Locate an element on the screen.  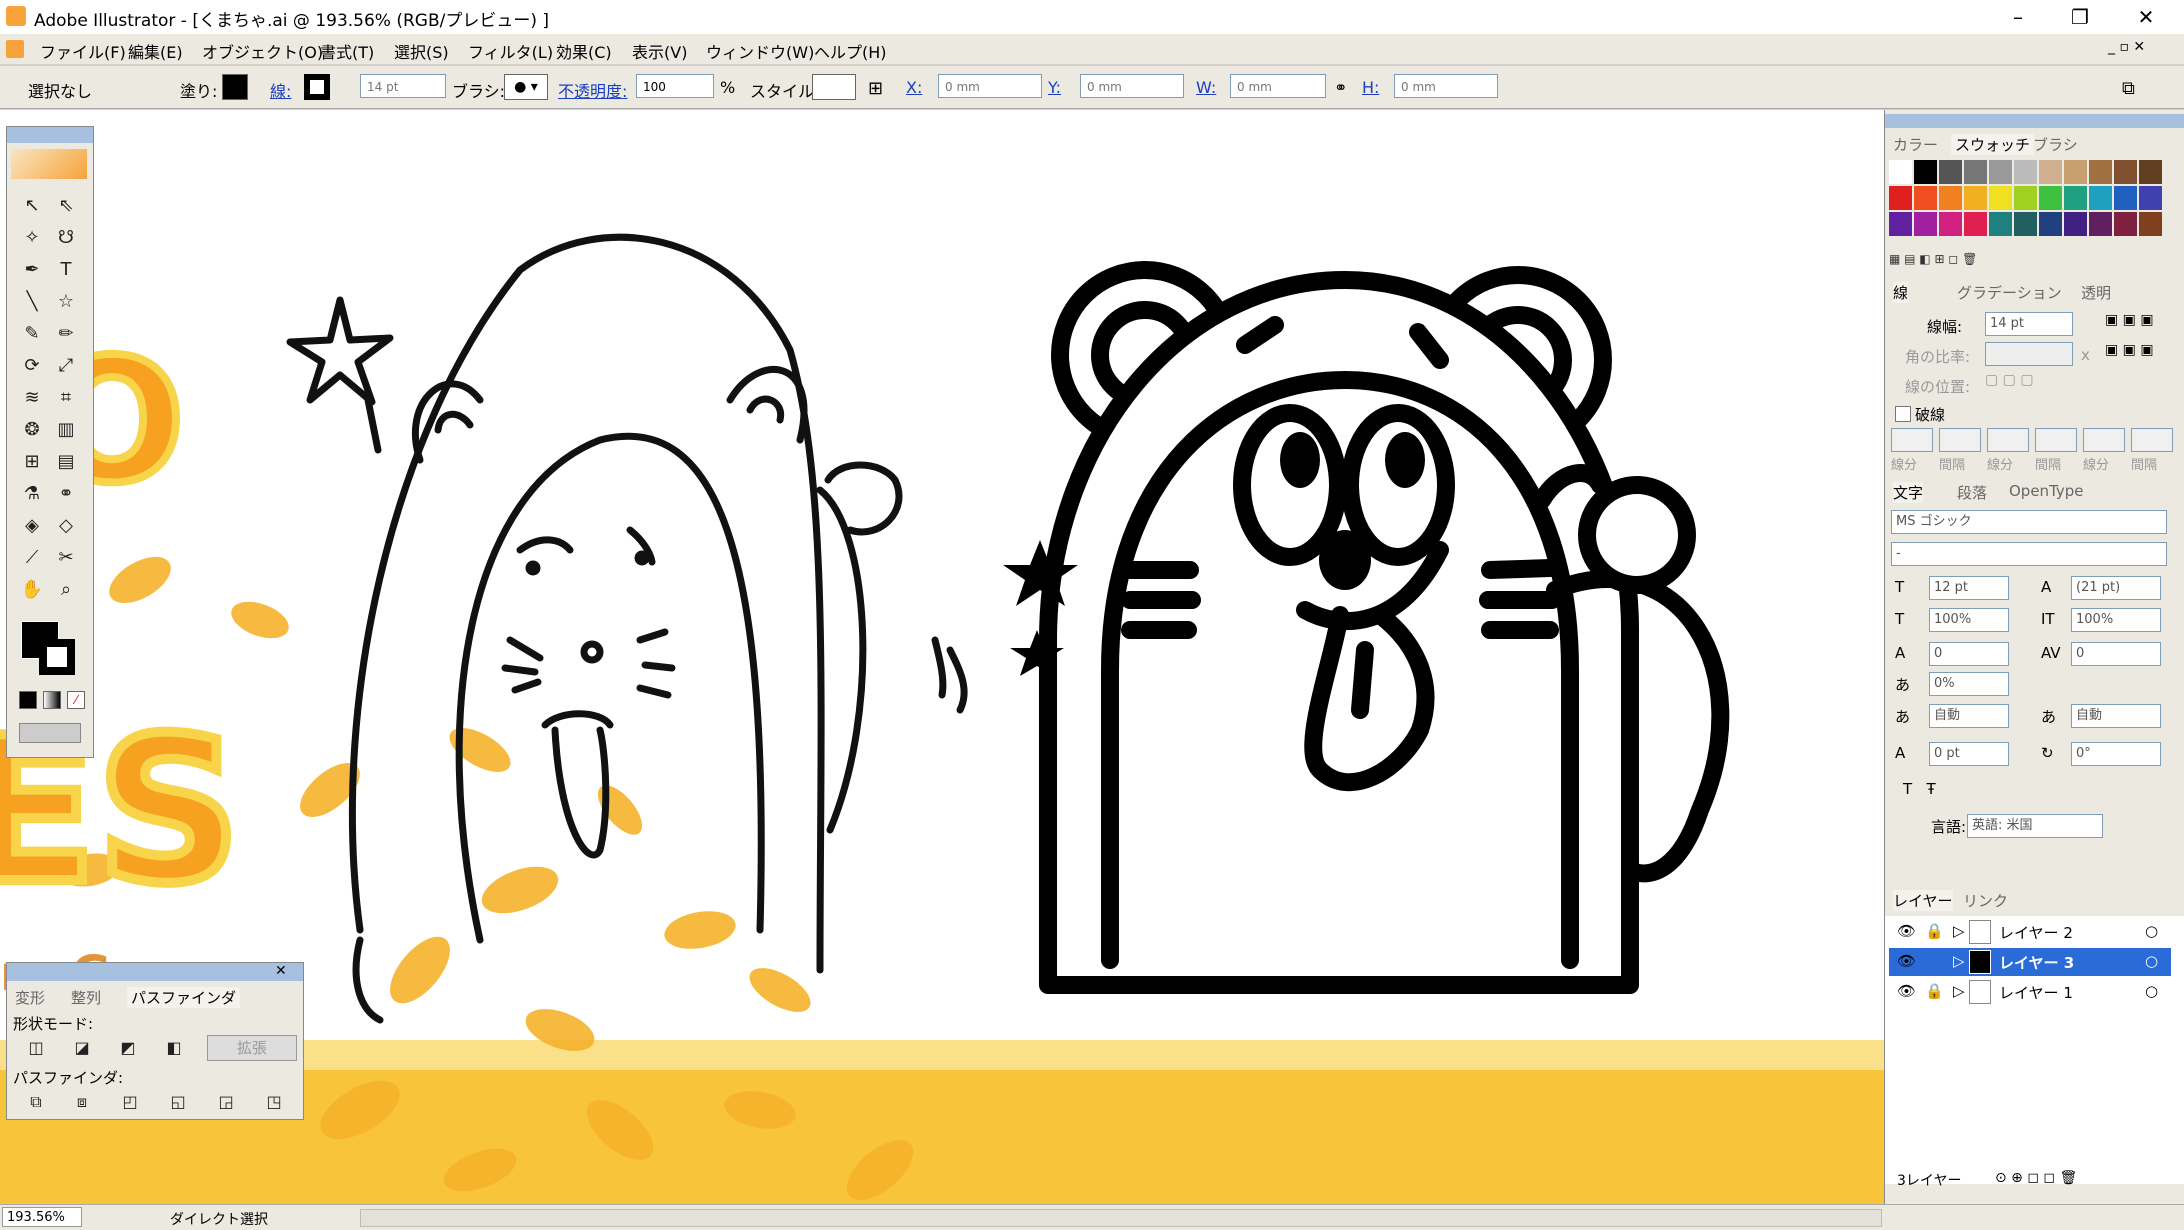
line-tool-icon: ╲ is located at coordinates (32, 302).